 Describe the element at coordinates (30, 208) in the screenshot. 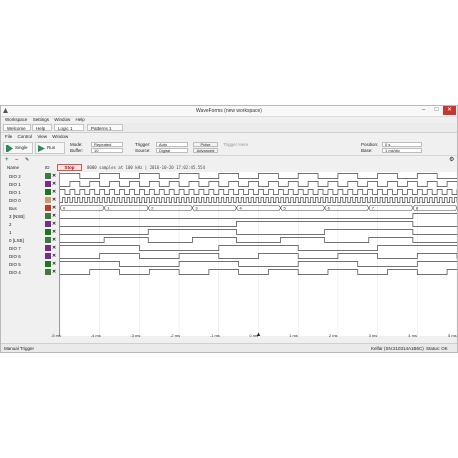

I see `signal-row: Bus ✕` at that location.